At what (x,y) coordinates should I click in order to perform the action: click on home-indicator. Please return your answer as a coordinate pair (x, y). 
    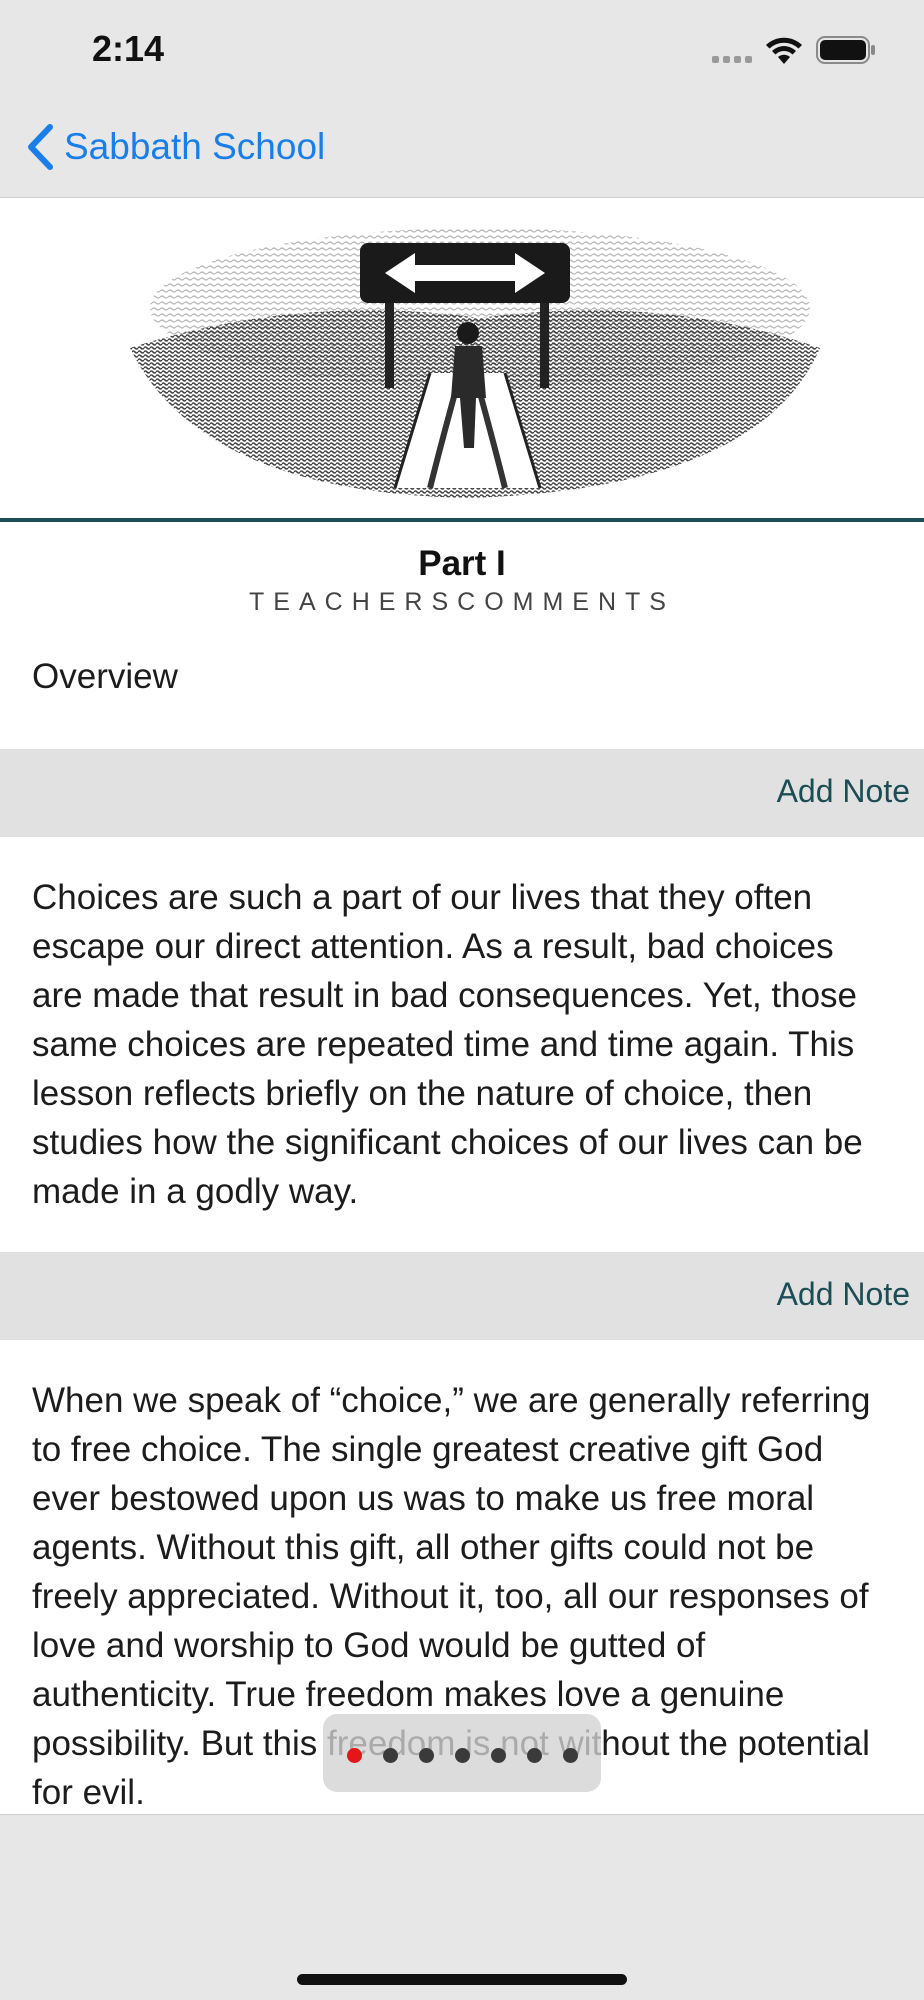
    Looking at the image, I should click on (462, 1979).